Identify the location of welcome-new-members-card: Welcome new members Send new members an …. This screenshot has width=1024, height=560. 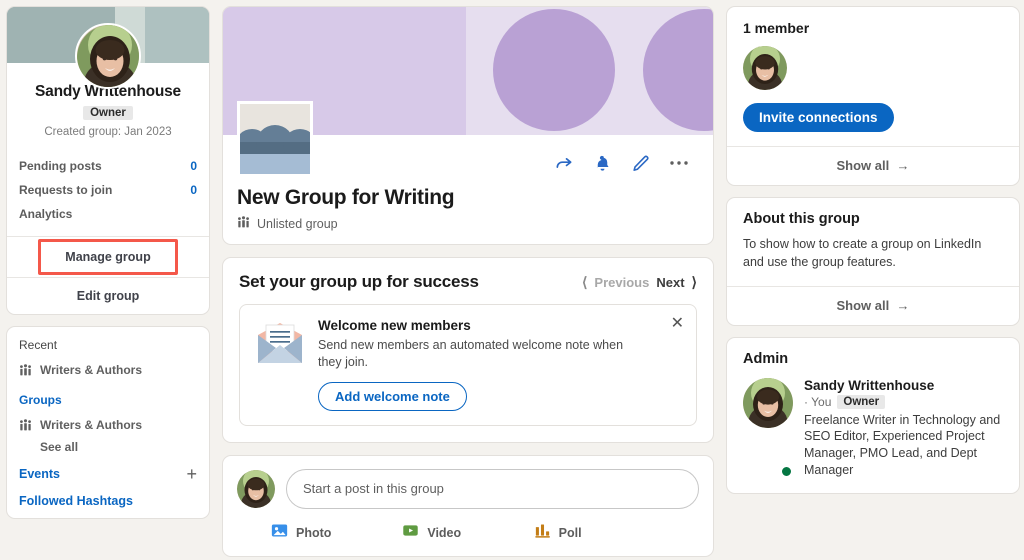
(468, 365).